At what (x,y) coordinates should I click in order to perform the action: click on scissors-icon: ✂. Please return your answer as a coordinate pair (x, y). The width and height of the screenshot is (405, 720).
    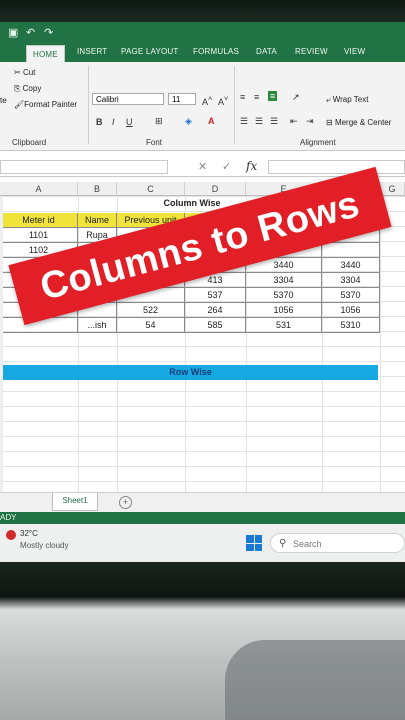
    Looking at the image, I should click on (17, 72).